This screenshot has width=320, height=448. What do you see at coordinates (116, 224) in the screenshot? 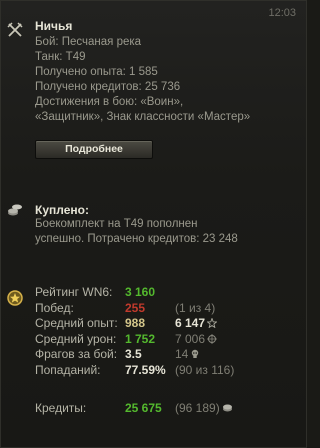
I see `purchase-line: Боекомплект на T49 пополнен` at bounding box center [116, 224].